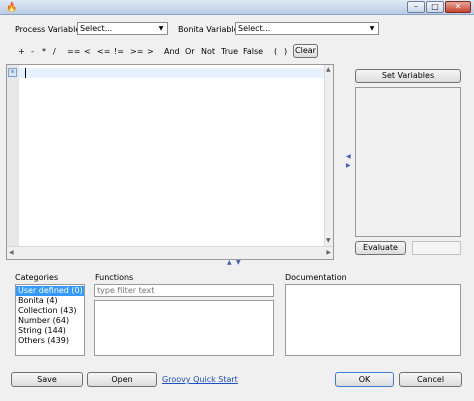 This screenshot has height=401, width=474. I want to click on evaluate-result-field, so click(436, 248).